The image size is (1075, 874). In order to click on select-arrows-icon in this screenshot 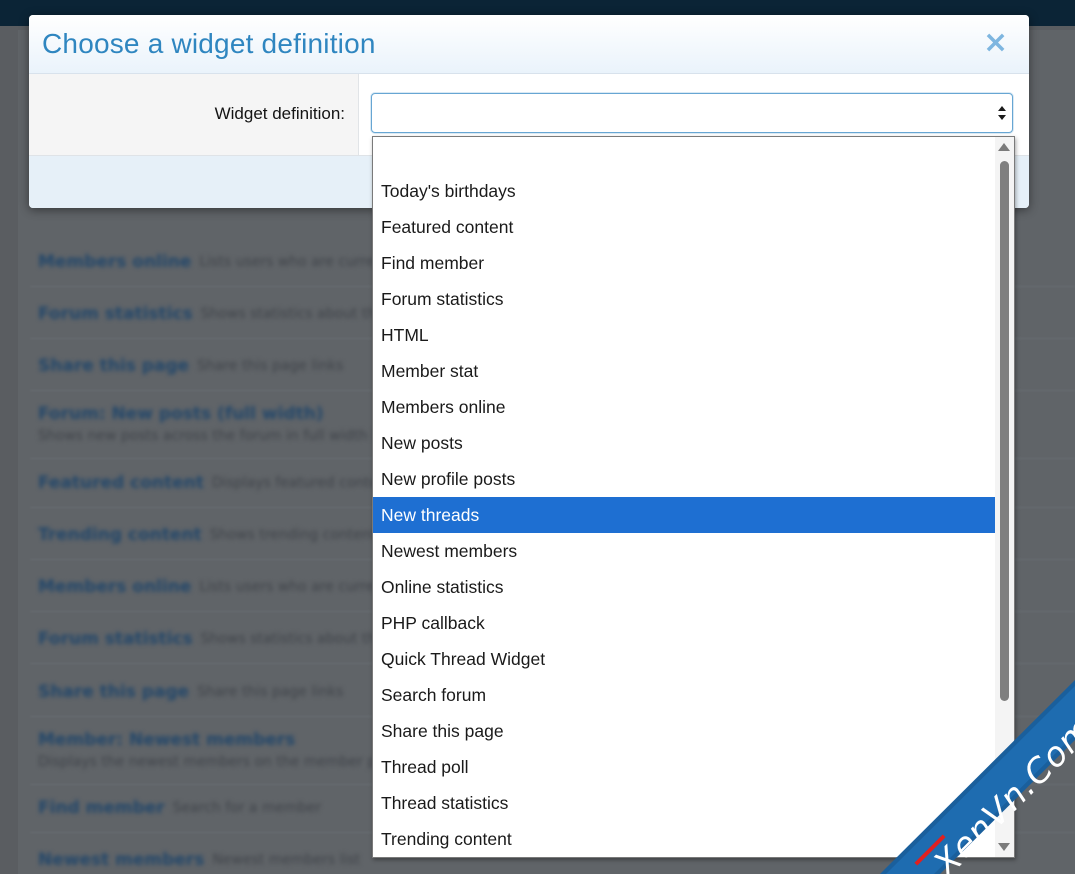, I will do `click(1002, 113)`.